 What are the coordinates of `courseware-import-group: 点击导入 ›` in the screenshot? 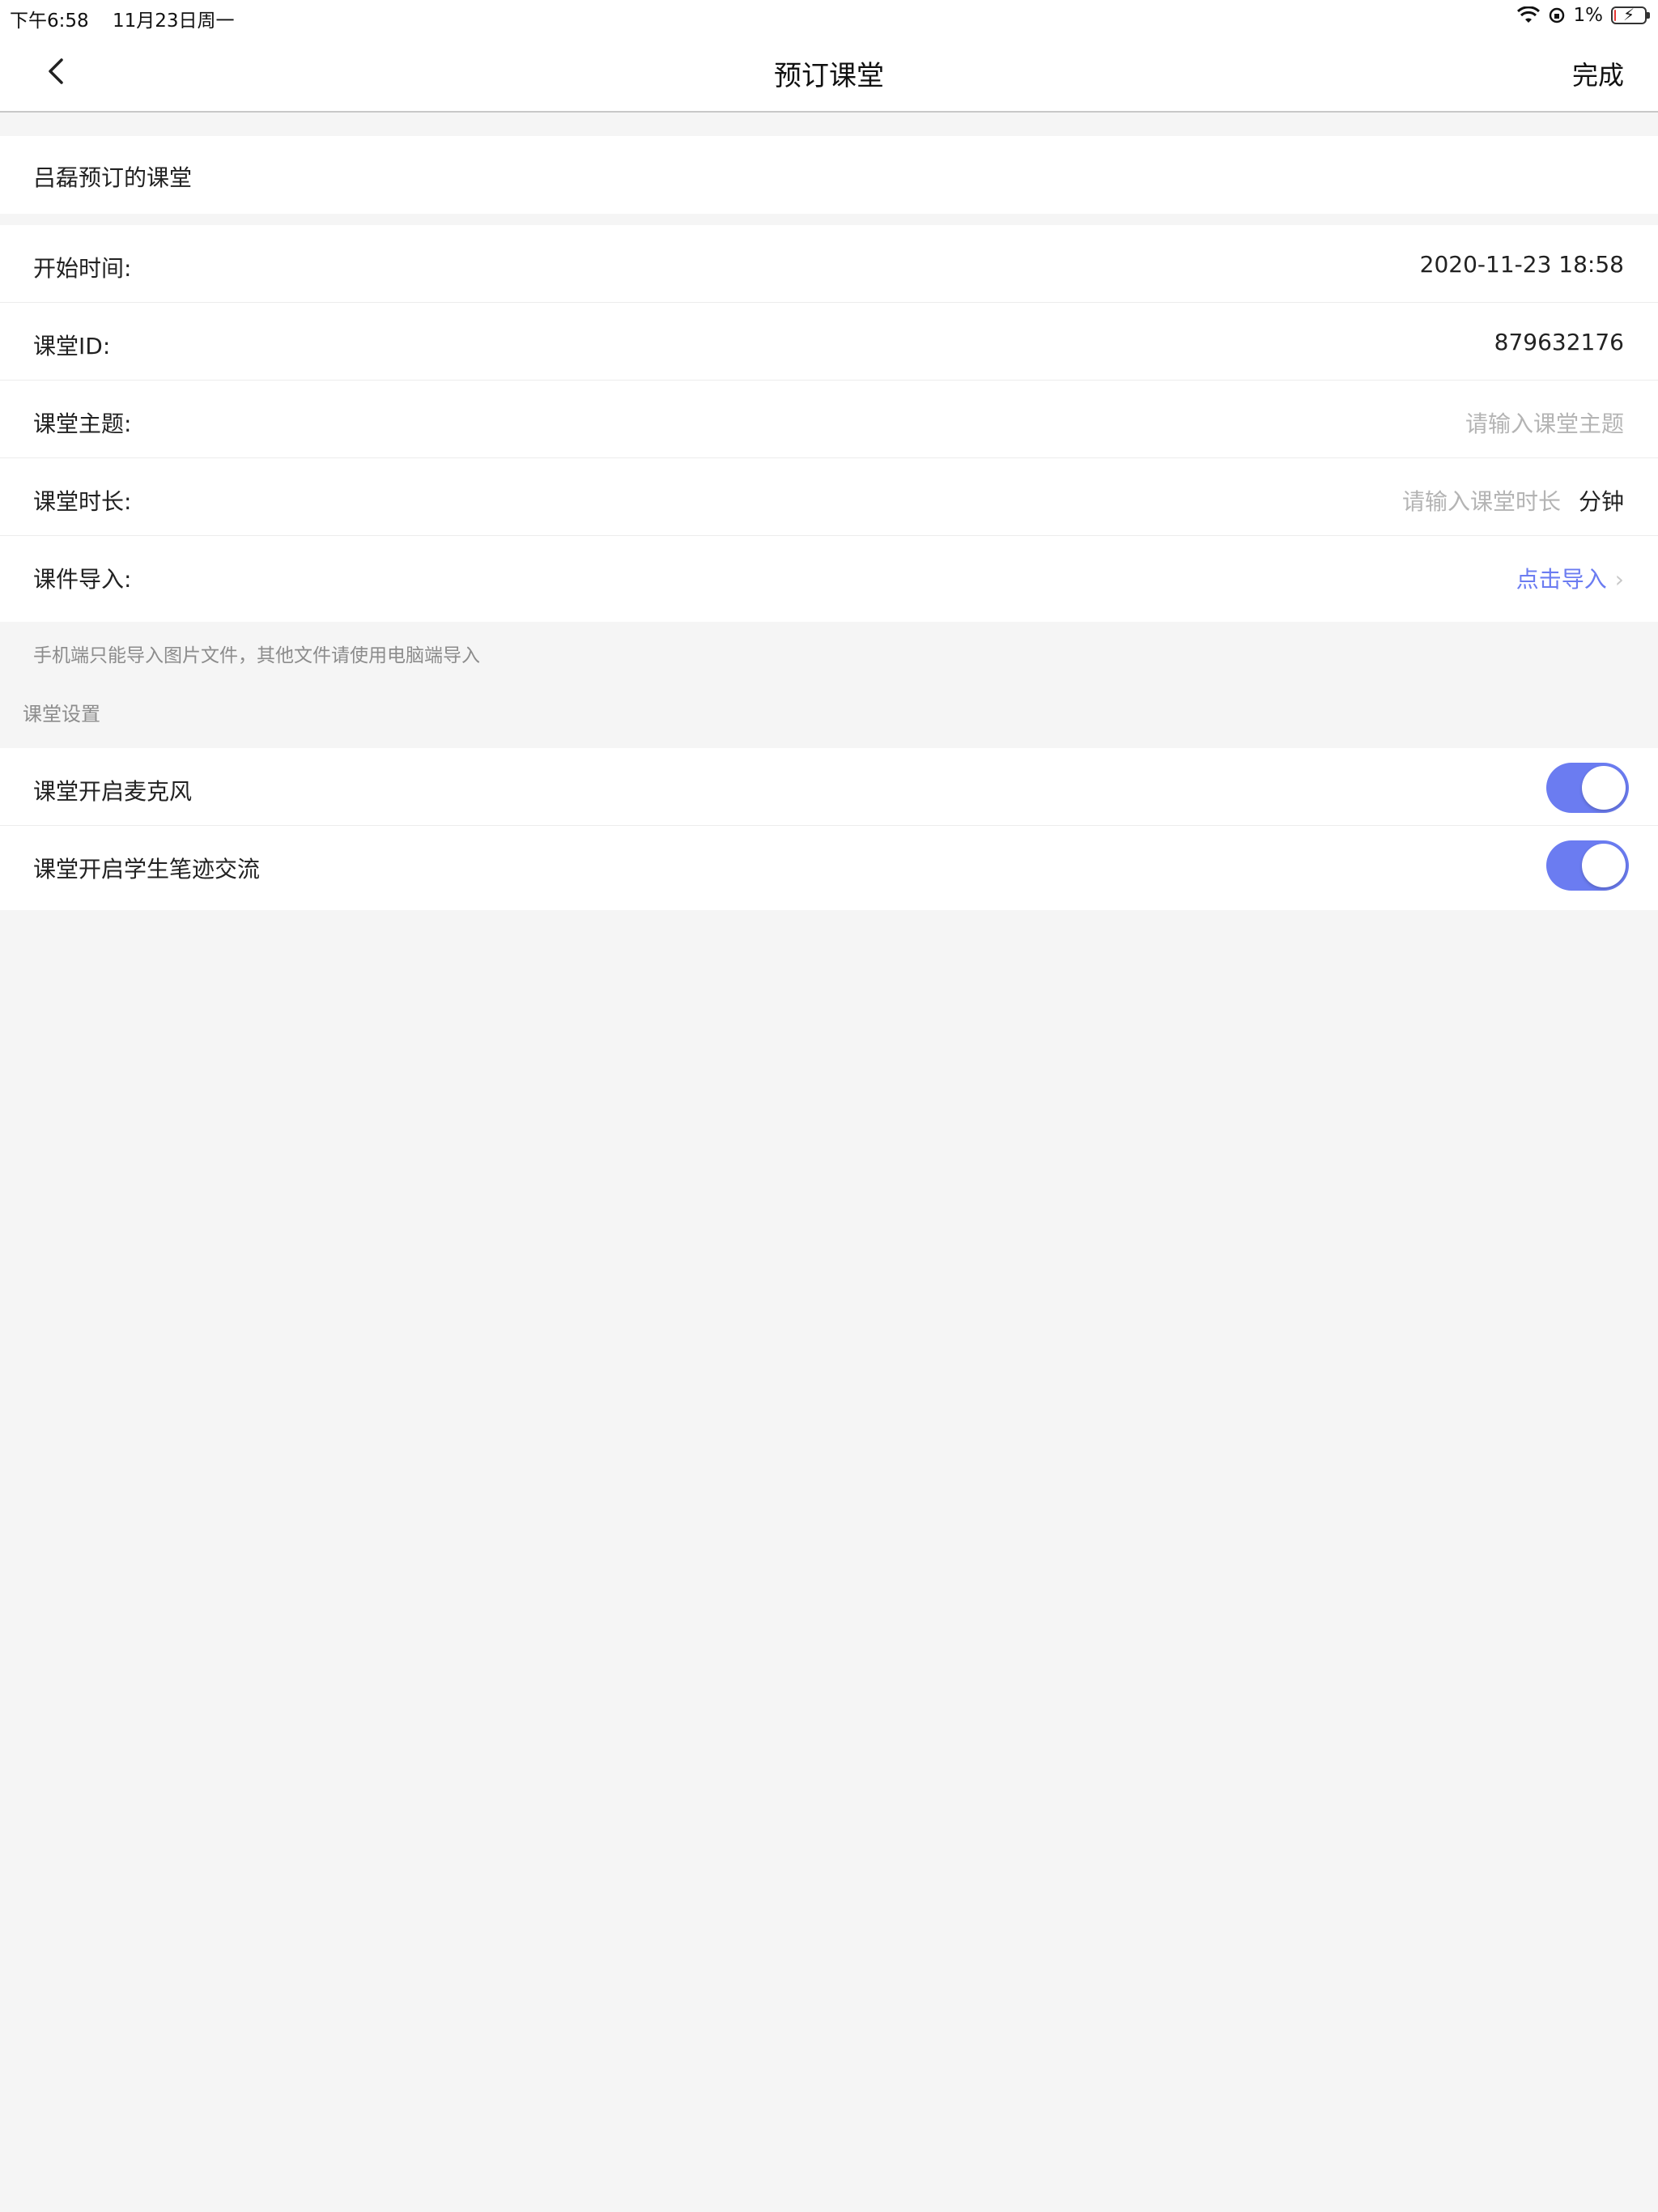 It's located at (1570, 578).